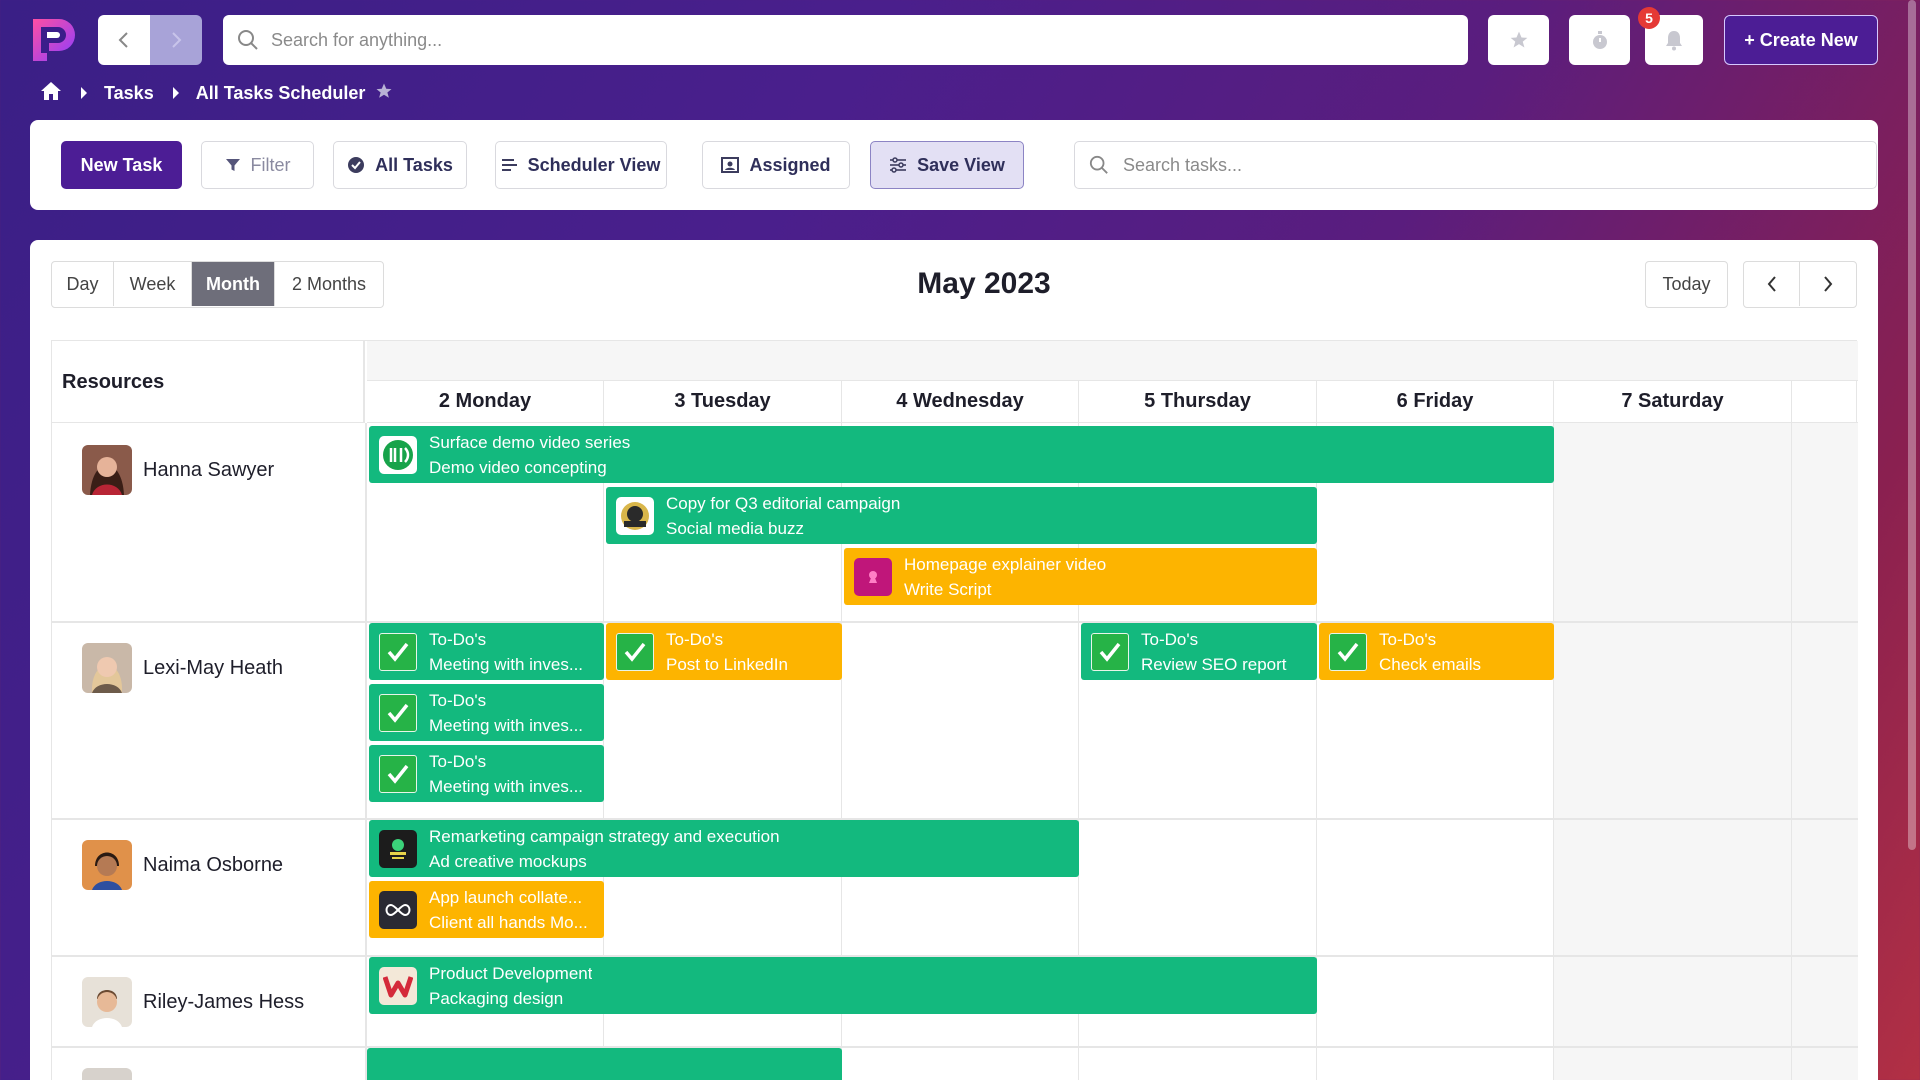  I want to click on create-new-button: + Create New, so click(1801, 40).